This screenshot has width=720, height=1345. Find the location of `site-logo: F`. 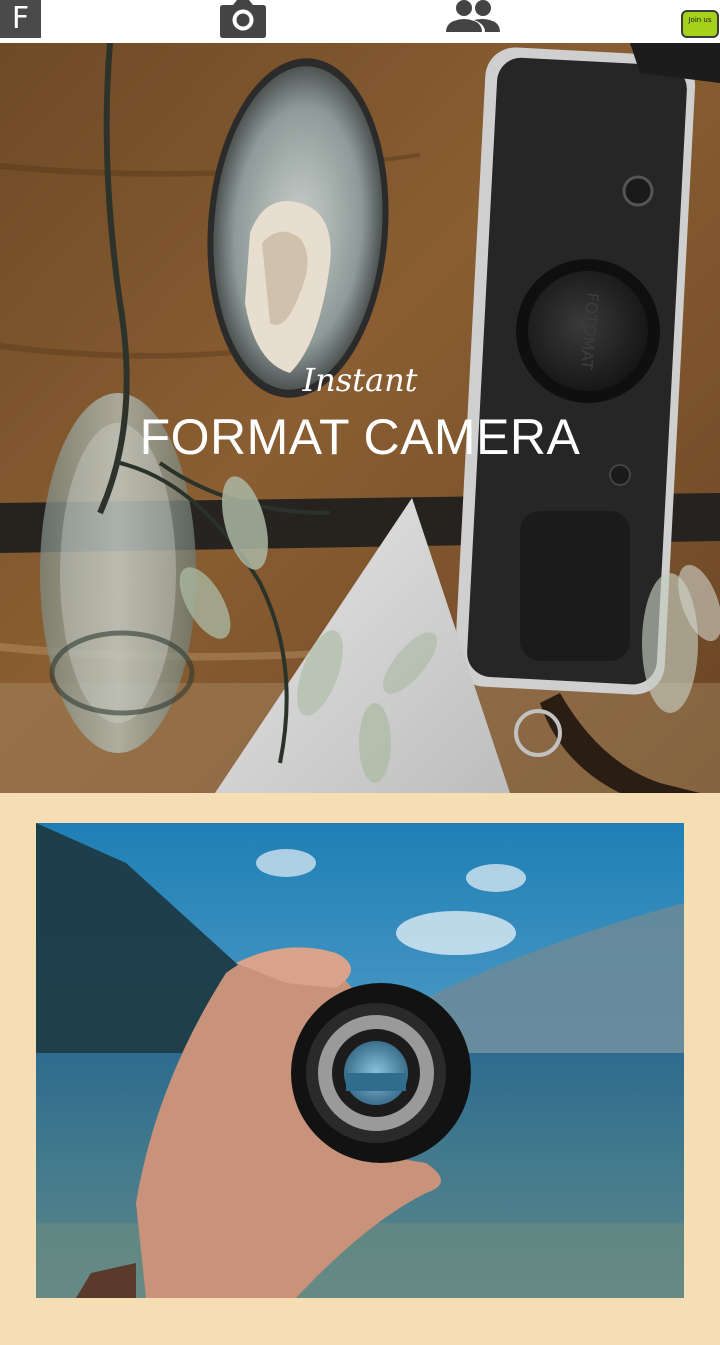

site-logo: F is located at coordinates (20, 19).